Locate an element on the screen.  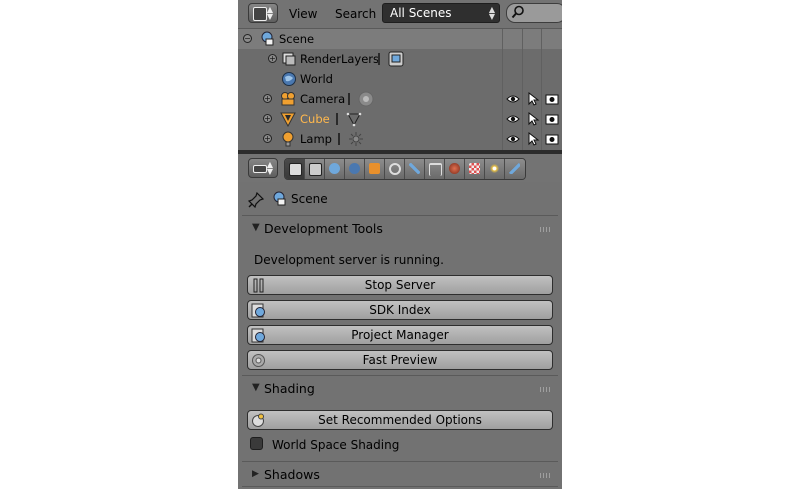
tab-render is located at coordinates (295, 169).